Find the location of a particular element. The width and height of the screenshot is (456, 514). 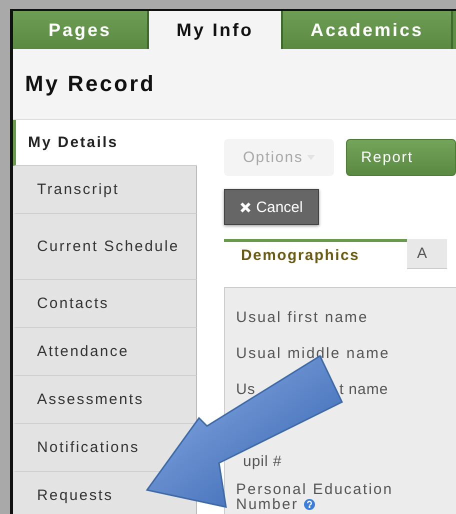

page-title: My Record is located at coordinates (90, 84).